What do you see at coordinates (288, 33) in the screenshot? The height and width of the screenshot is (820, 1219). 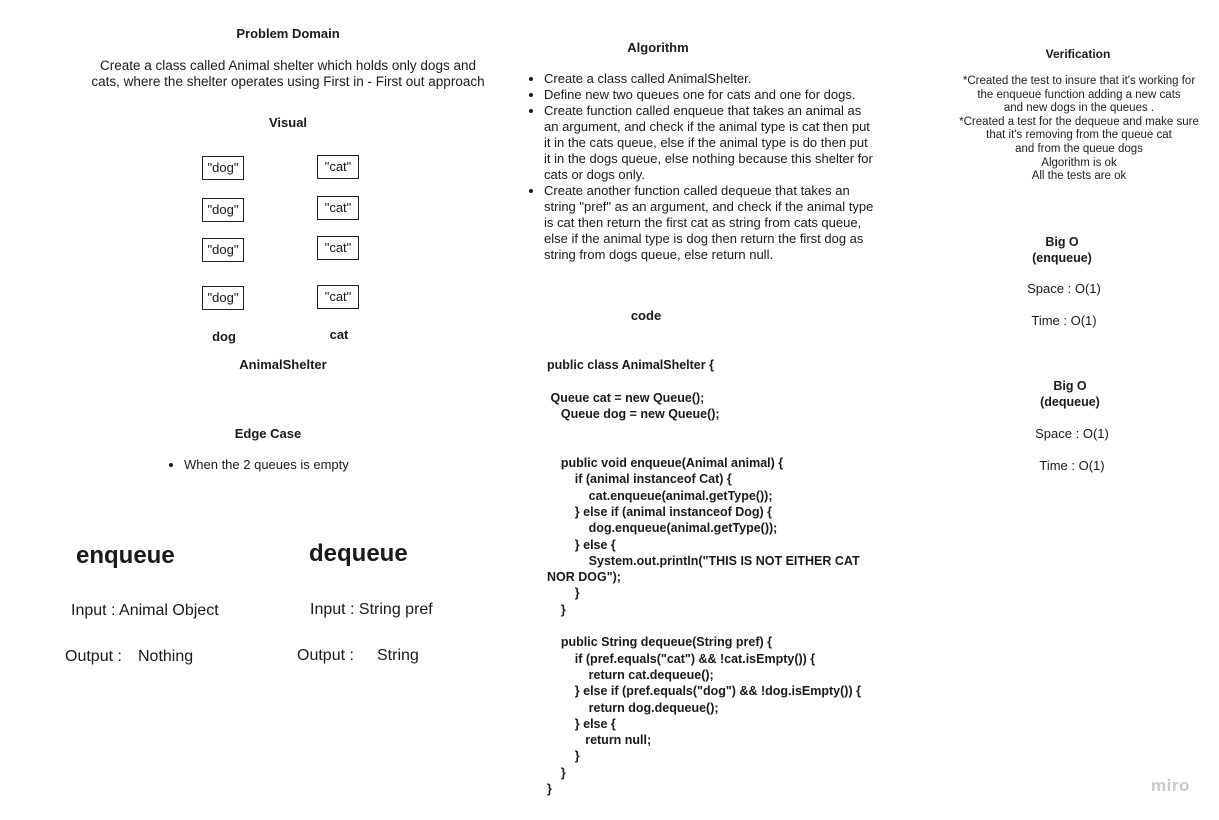 I see `problem-domain-title: Problem Domain` at bounding box center [288, 33].